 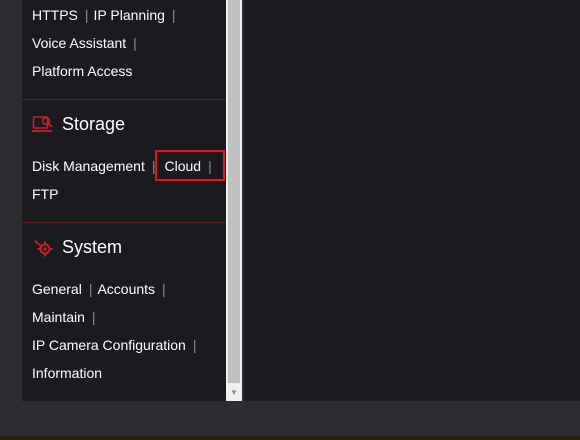 I want to click on system-section-header: System, so click(x=77, y=247).